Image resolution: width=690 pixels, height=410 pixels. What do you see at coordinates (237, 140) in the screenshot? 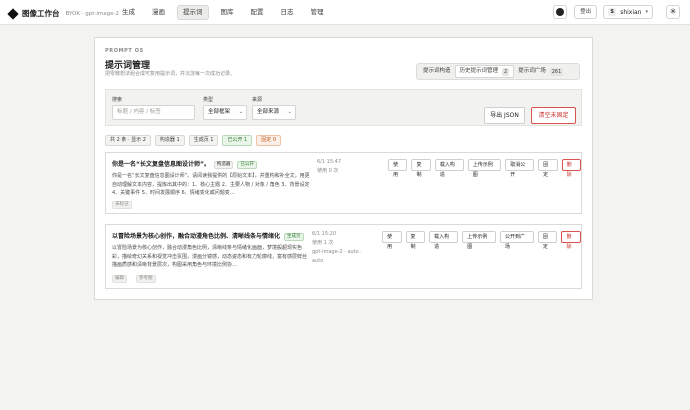
I see `stat-public: 已公开 1` at bounding box center [237, 140].